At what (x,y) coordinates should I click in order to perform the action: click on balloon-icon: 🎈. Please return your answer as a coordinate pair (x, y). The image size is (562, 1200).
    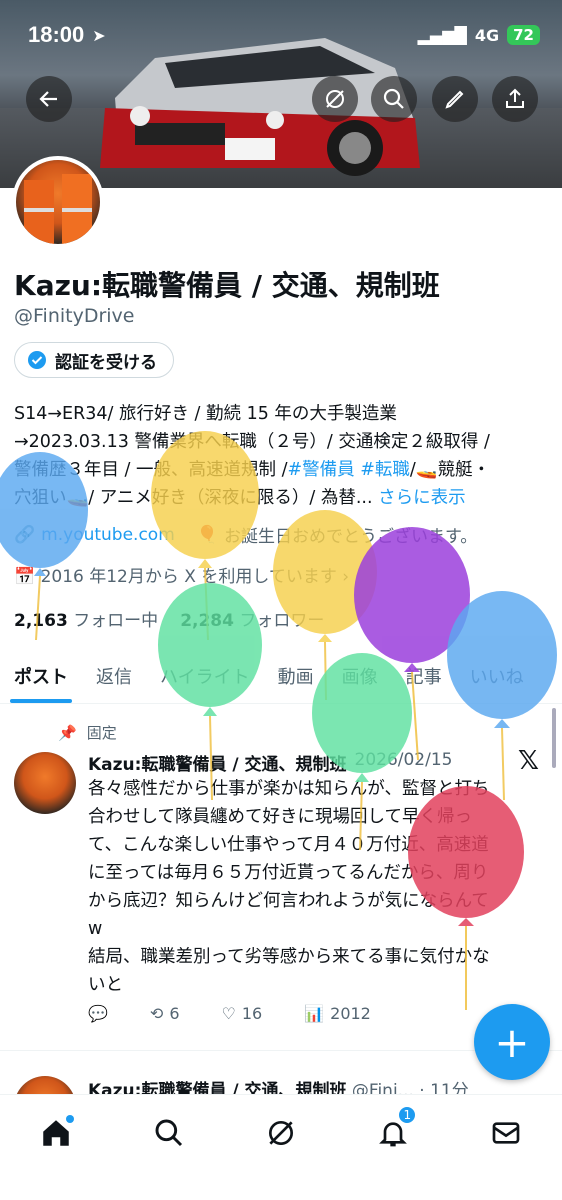
    Looking at the image, I should click on (207, 534).